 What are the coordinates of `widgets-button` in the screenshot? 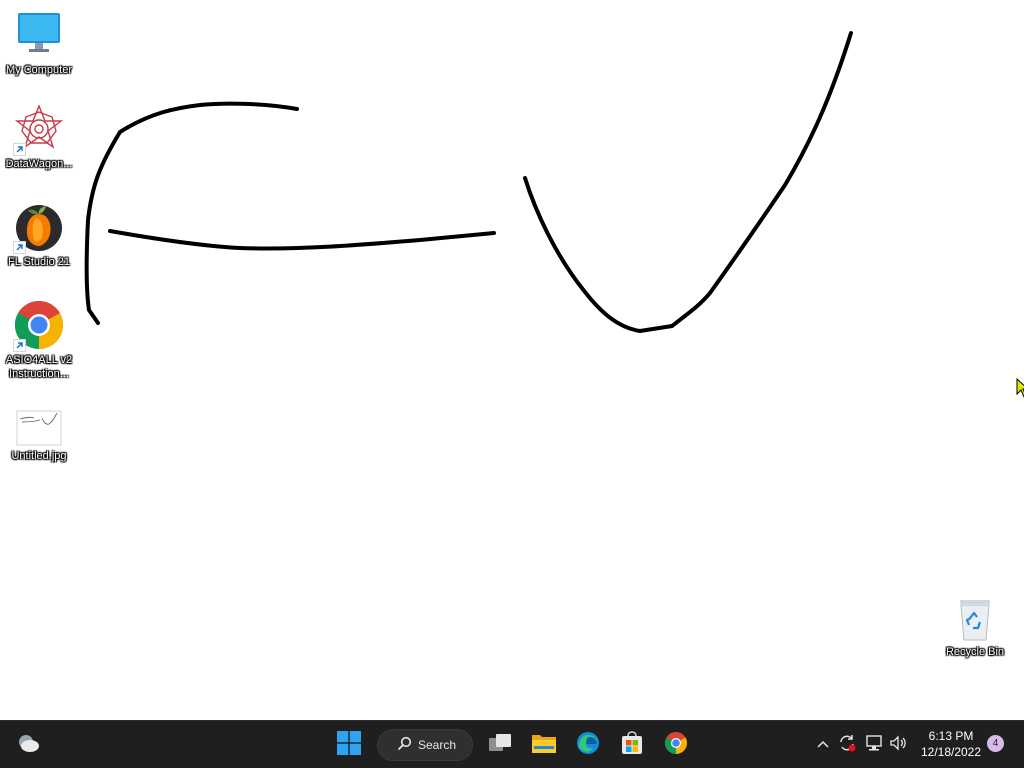 It's located at (28, 745).